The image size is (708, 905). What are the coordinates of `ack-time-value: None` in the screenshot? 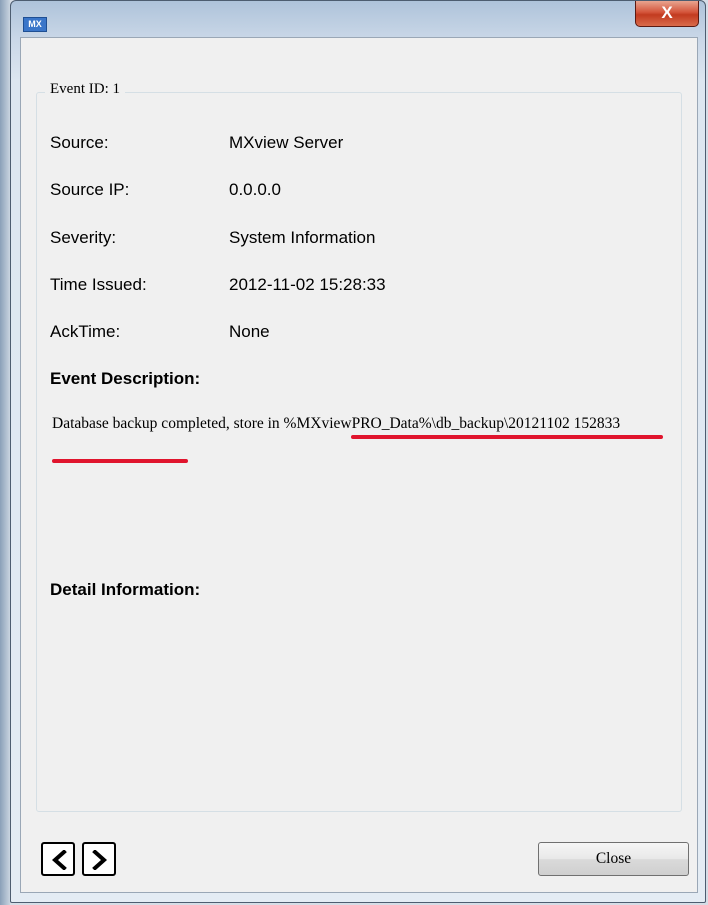 It's located at (249, 331).